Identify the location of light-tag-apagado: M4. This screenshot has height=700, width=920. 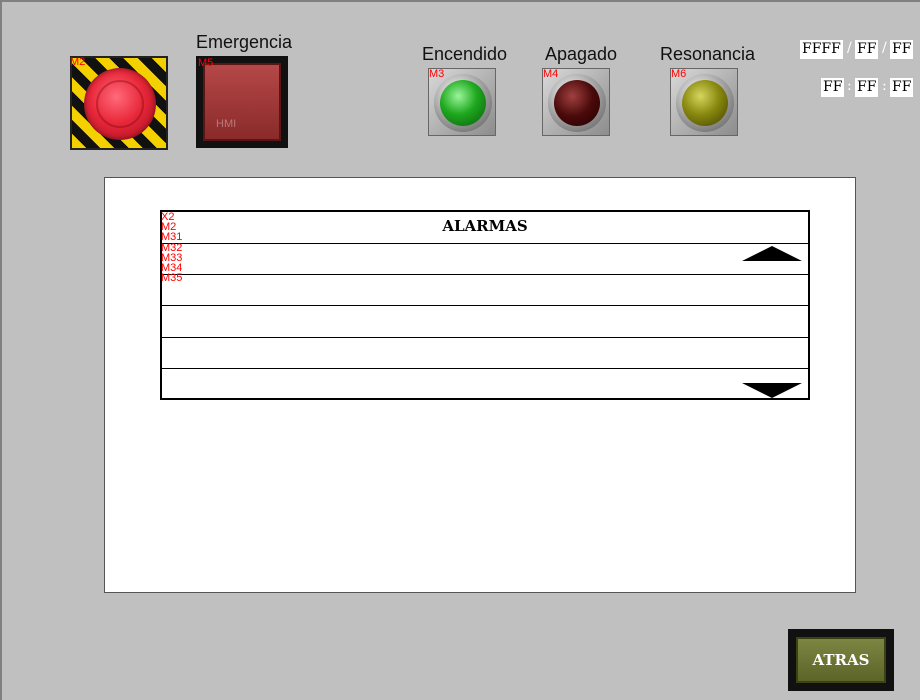
(551, 74).